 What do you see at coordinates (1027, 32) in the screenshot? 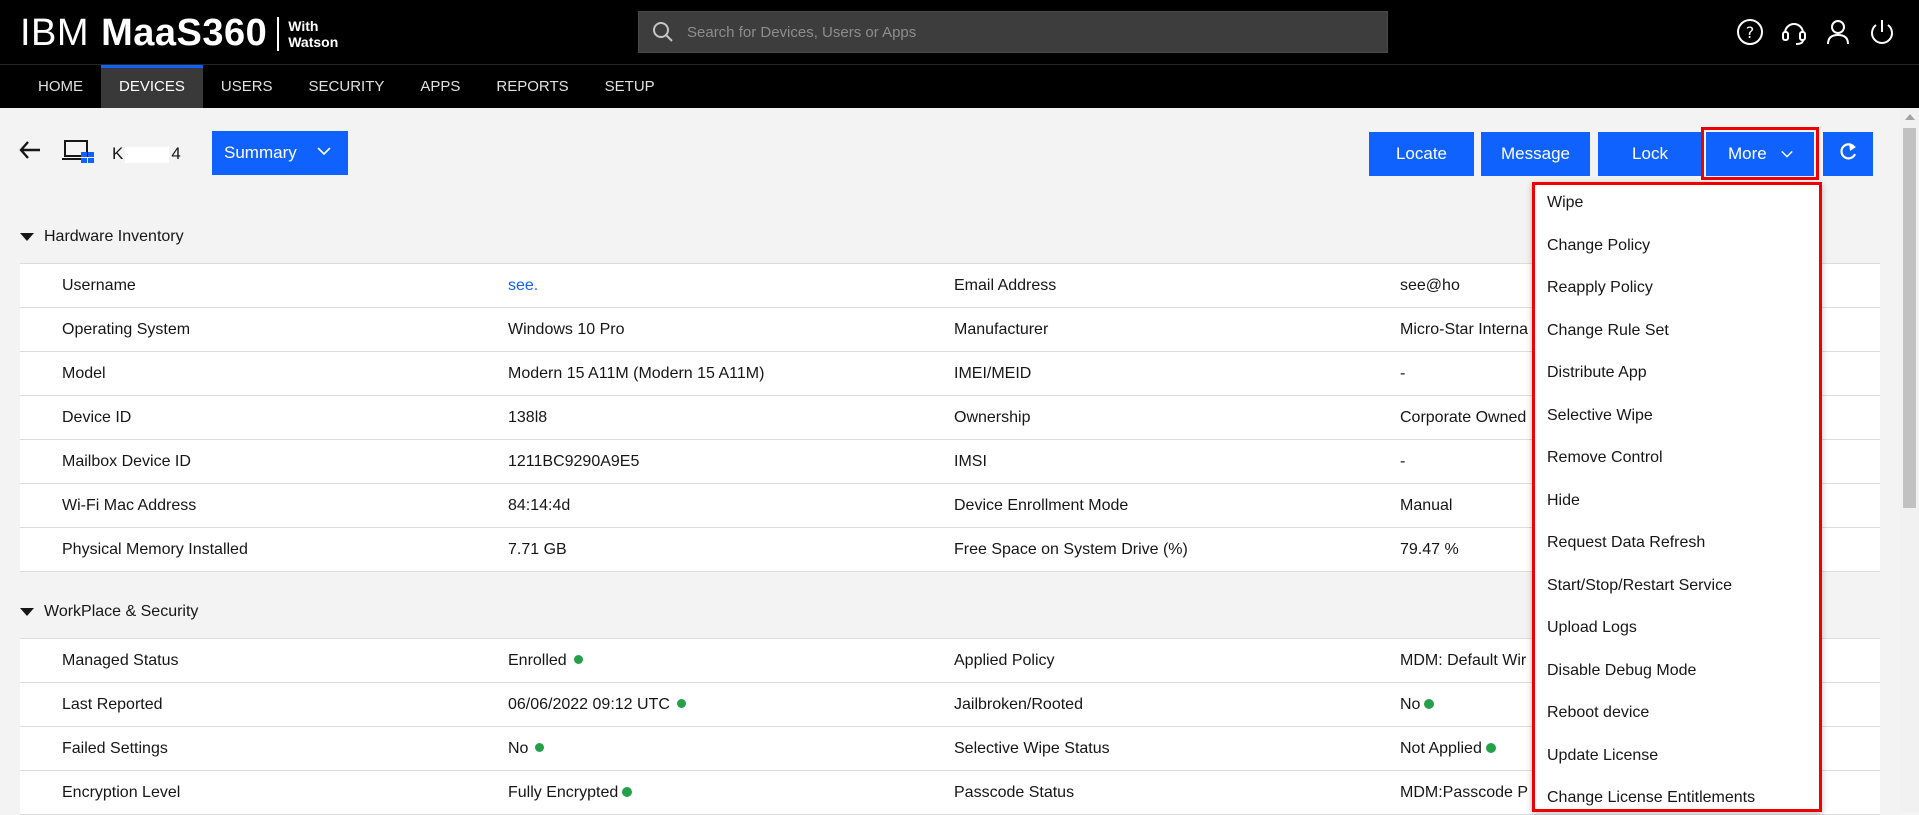
I see `search-input` at bounding box center [1027, 32].